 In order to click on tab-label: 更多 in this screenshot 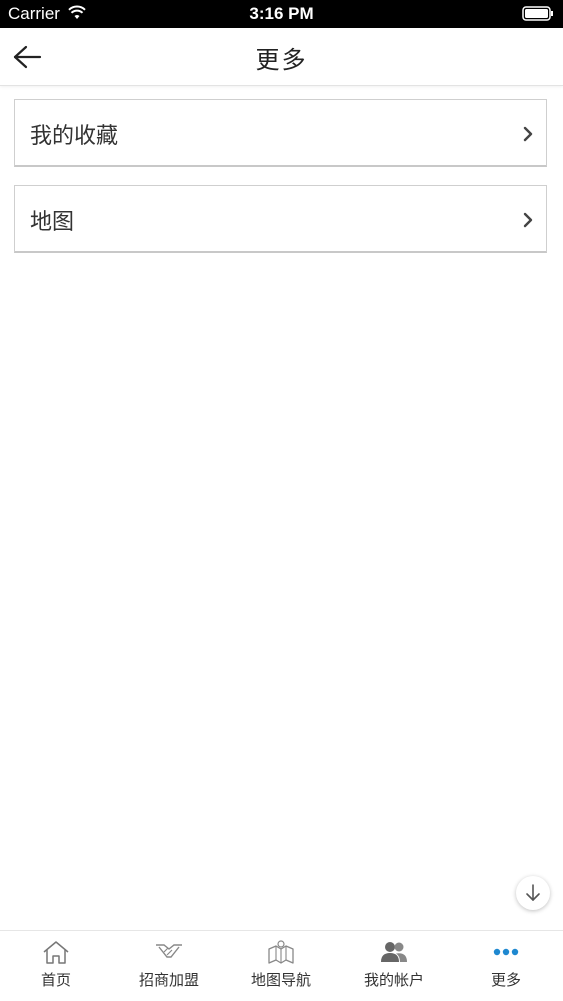, I will do `click(505, 980)`.